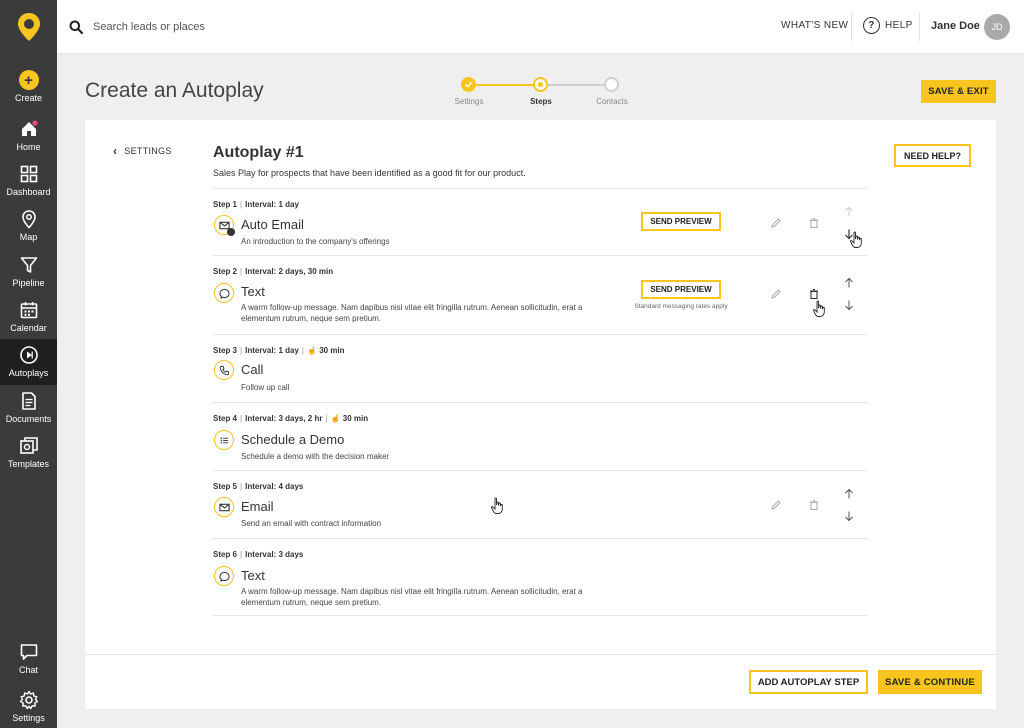 Image resolution: width=1024 pixels, height=728 pixels. Describe the element at coordinates (279, 350) in the screenshot. I see `step-meta: Step 3 | Interval: 1 day | ☝ 30 min` at that location.